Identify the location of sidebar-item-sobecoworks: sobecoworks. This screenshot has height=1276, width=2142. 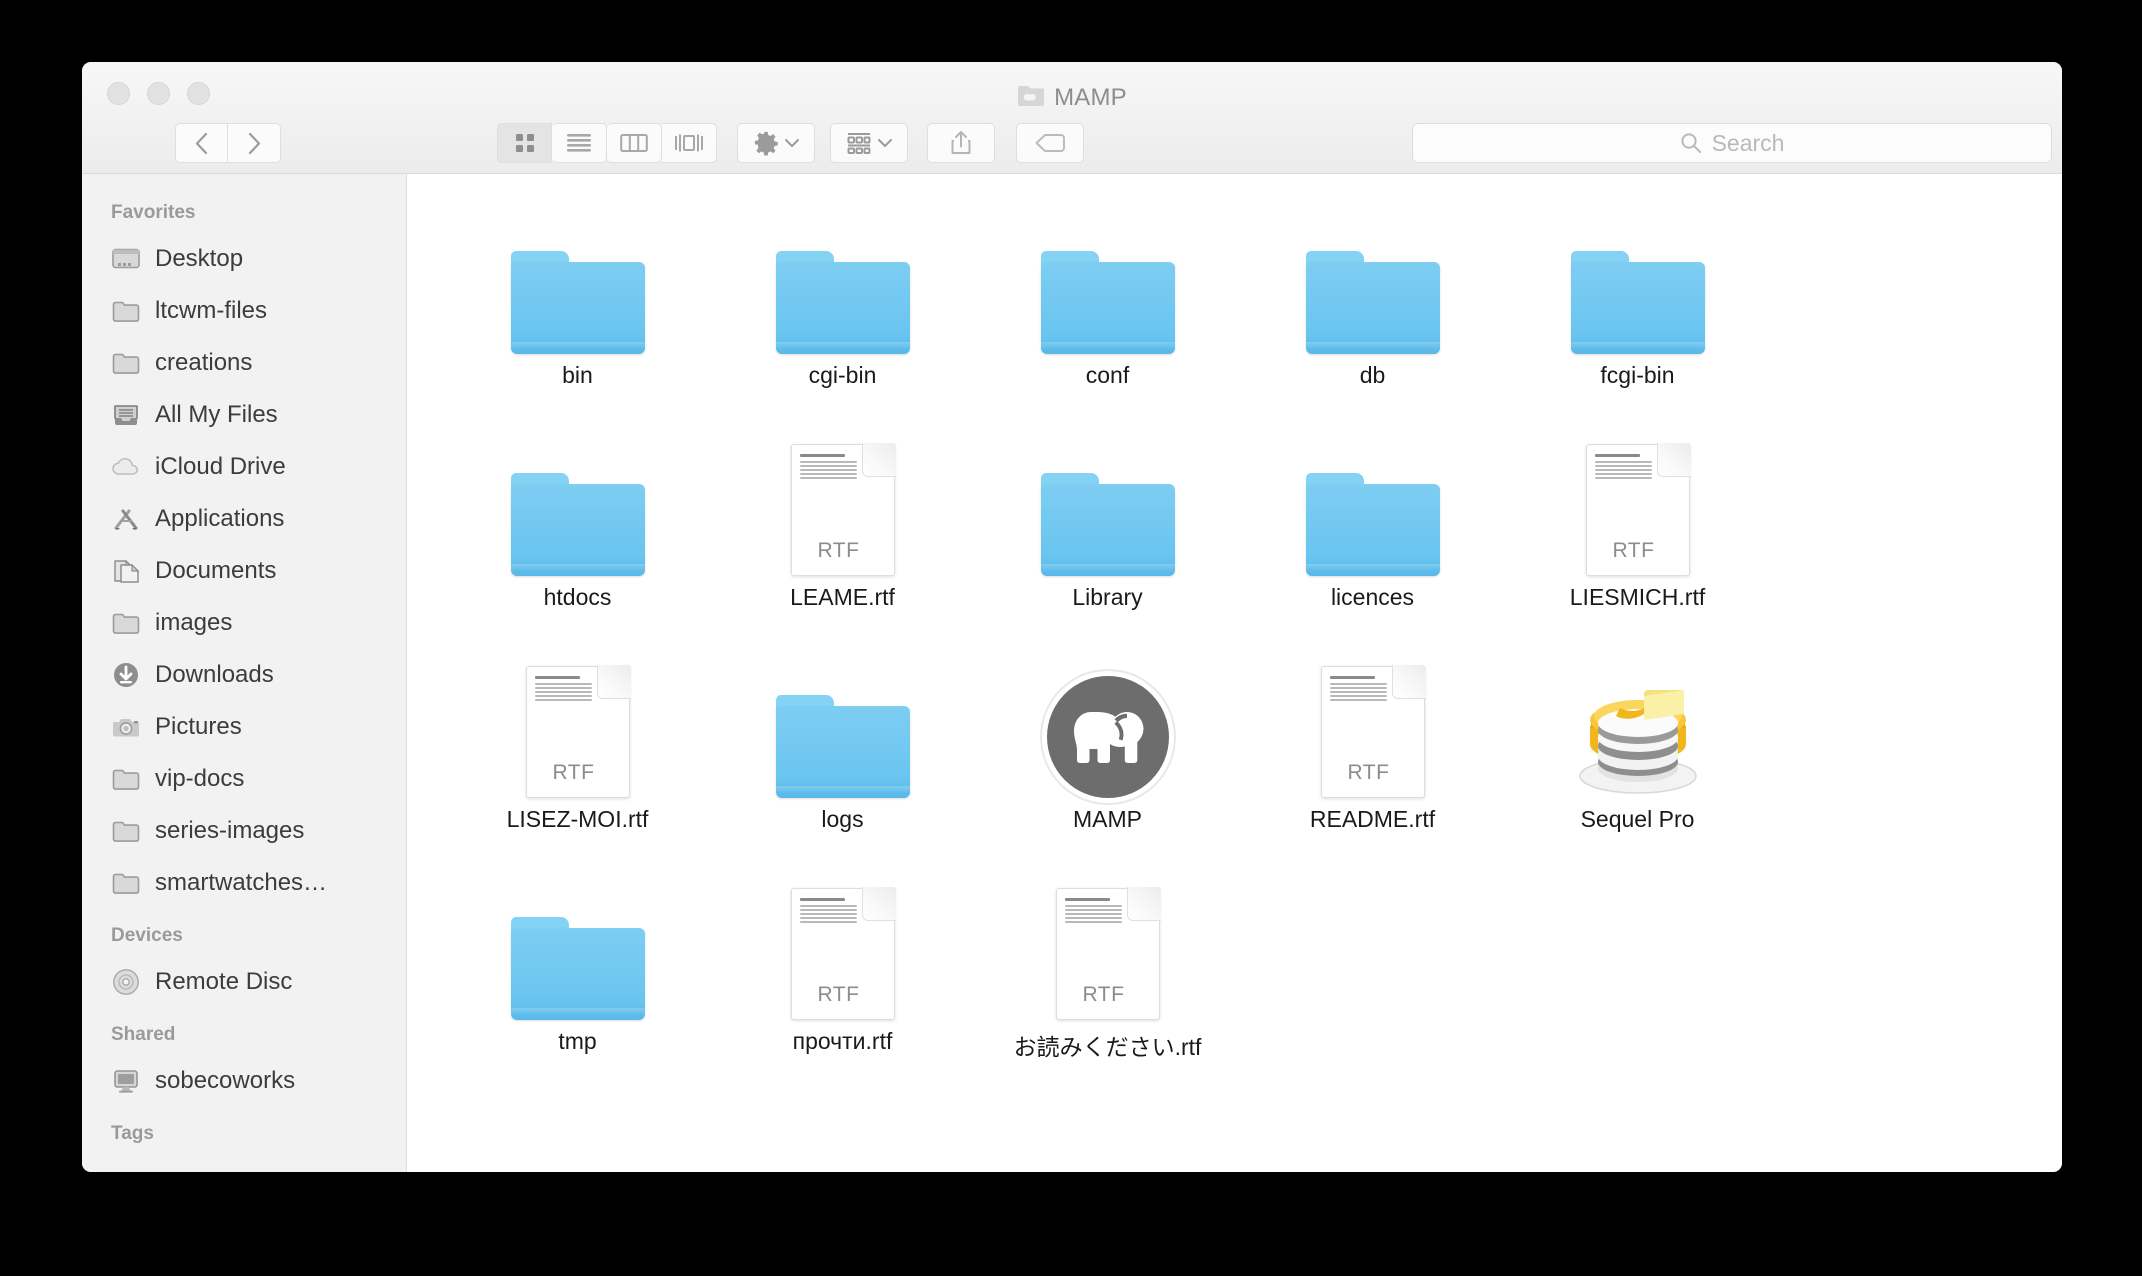
(244, 1081).